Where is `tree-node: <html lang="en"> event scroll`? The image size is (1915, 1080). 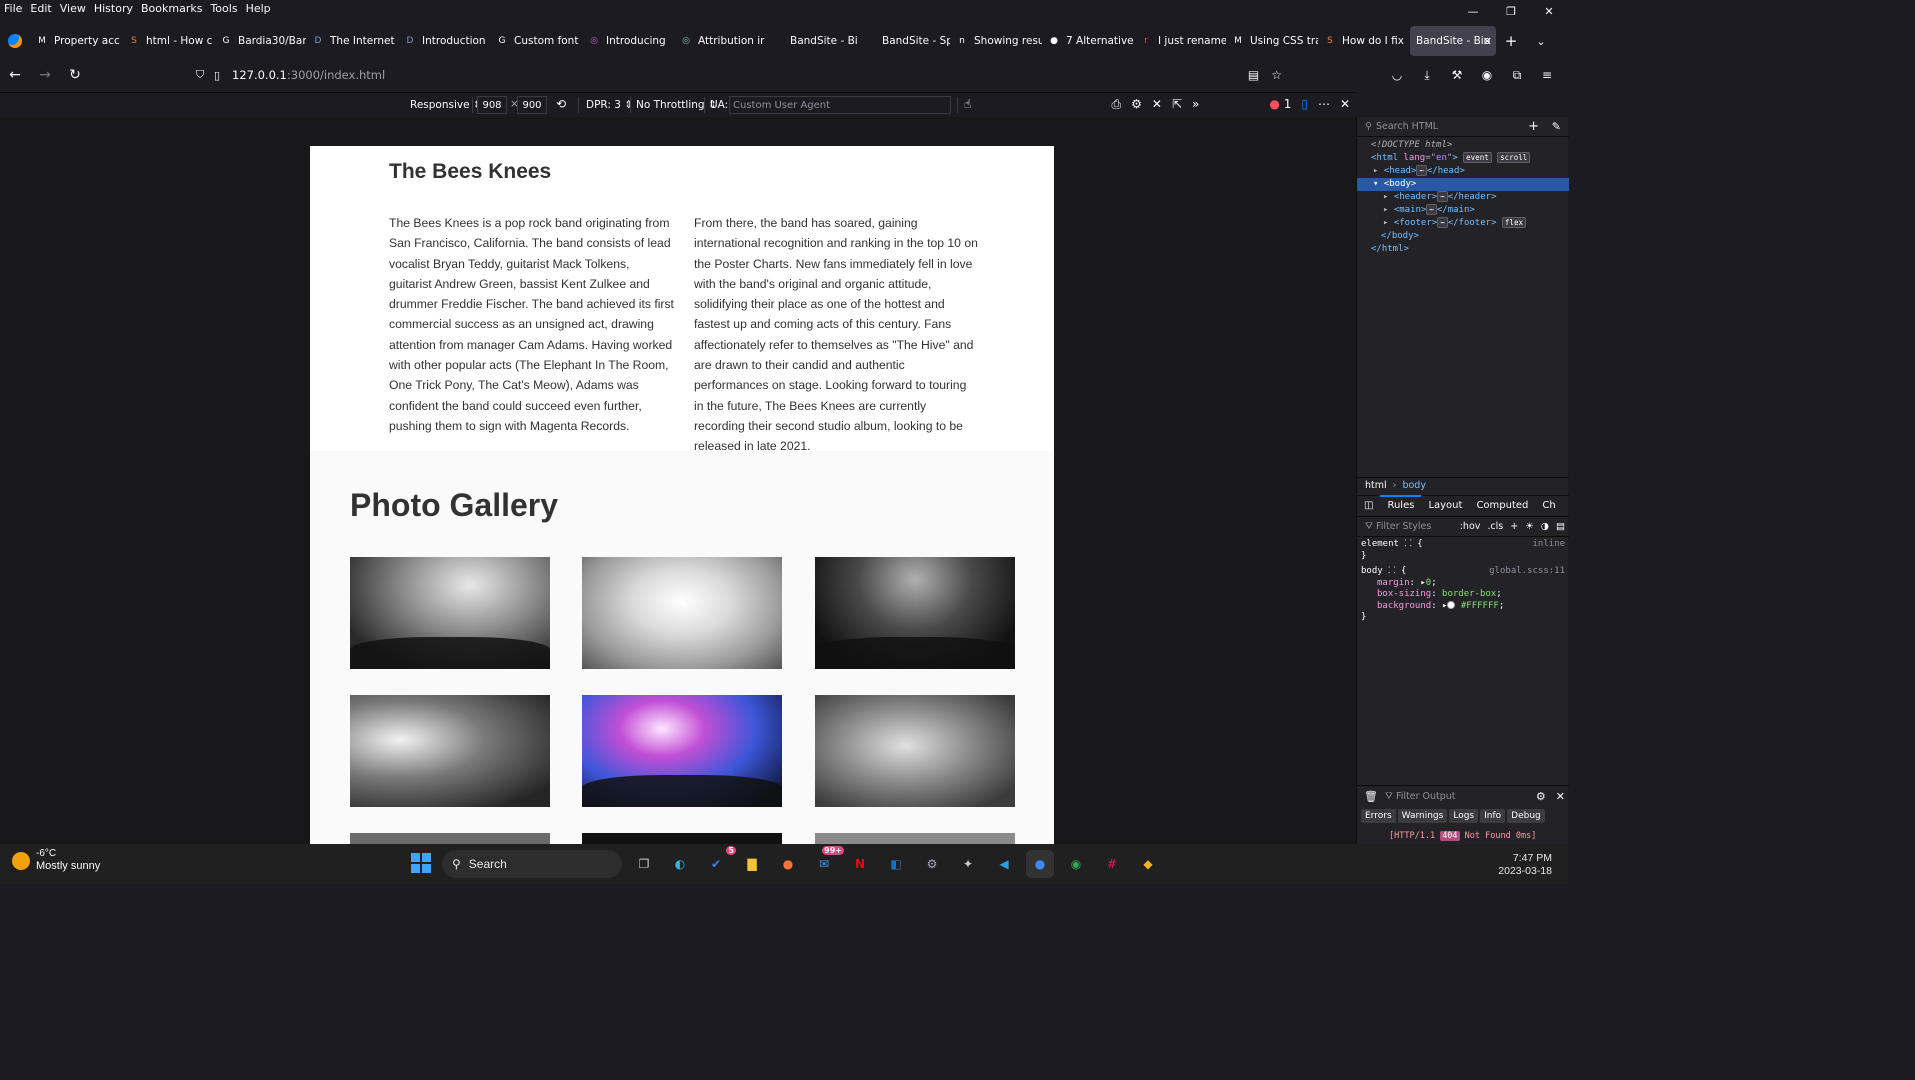 tree-node: <html lang="en"> event scroll is located at coordinates (1463, 158).